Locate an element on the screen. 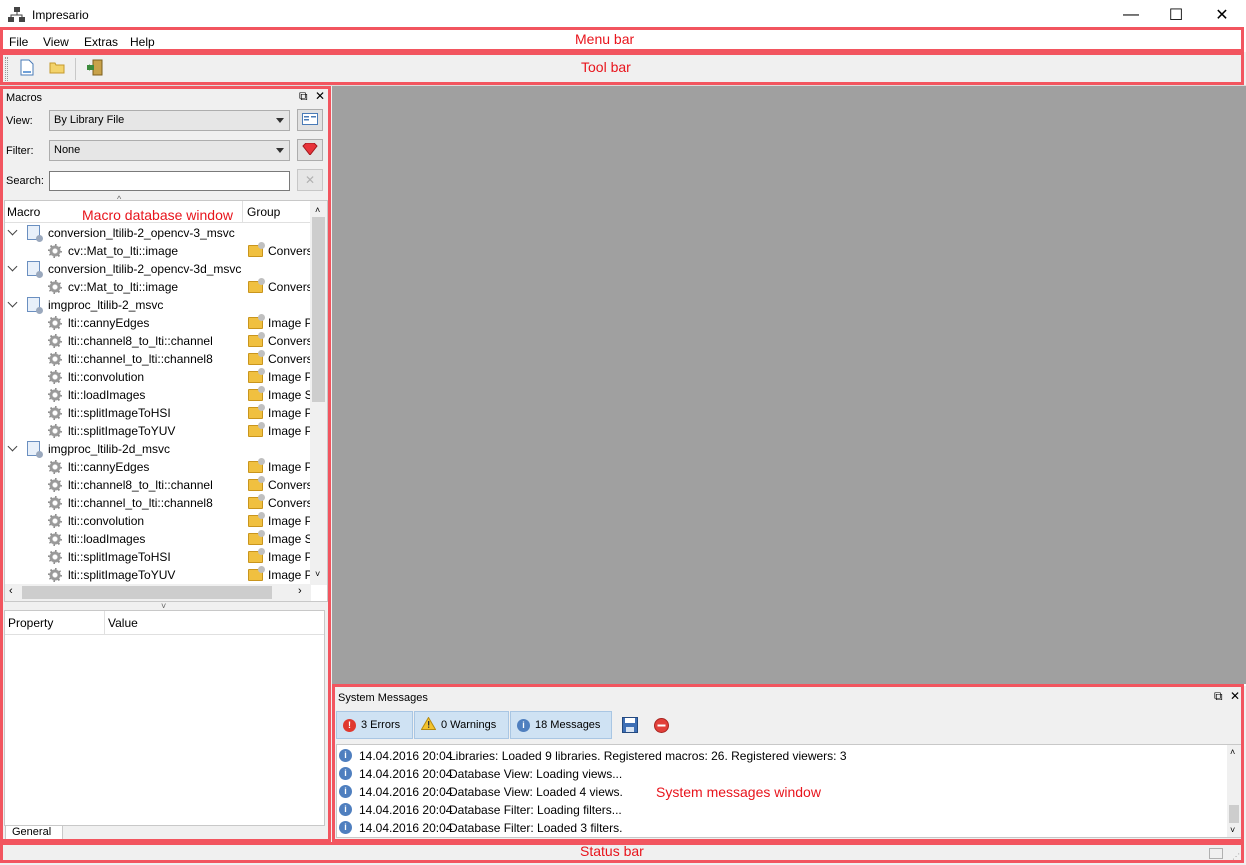 The width and height of the screenshot is (1246, 865). library-row: conversion_ltilib-2_opencv-3_msvc is located at coordinates (158, 233).